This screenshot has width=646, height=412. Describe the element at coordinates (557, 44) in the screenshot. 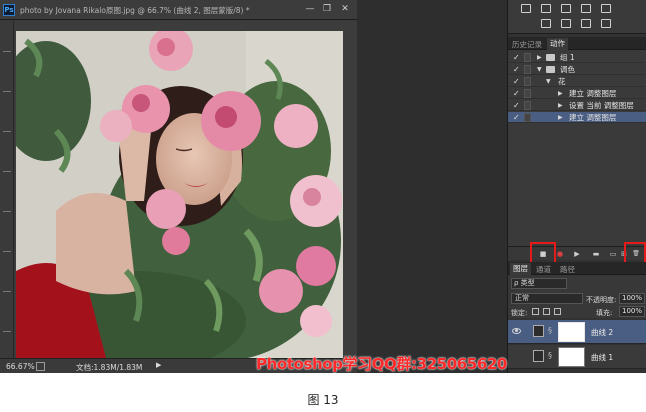

I see `tab-actions: 动作` at that location.